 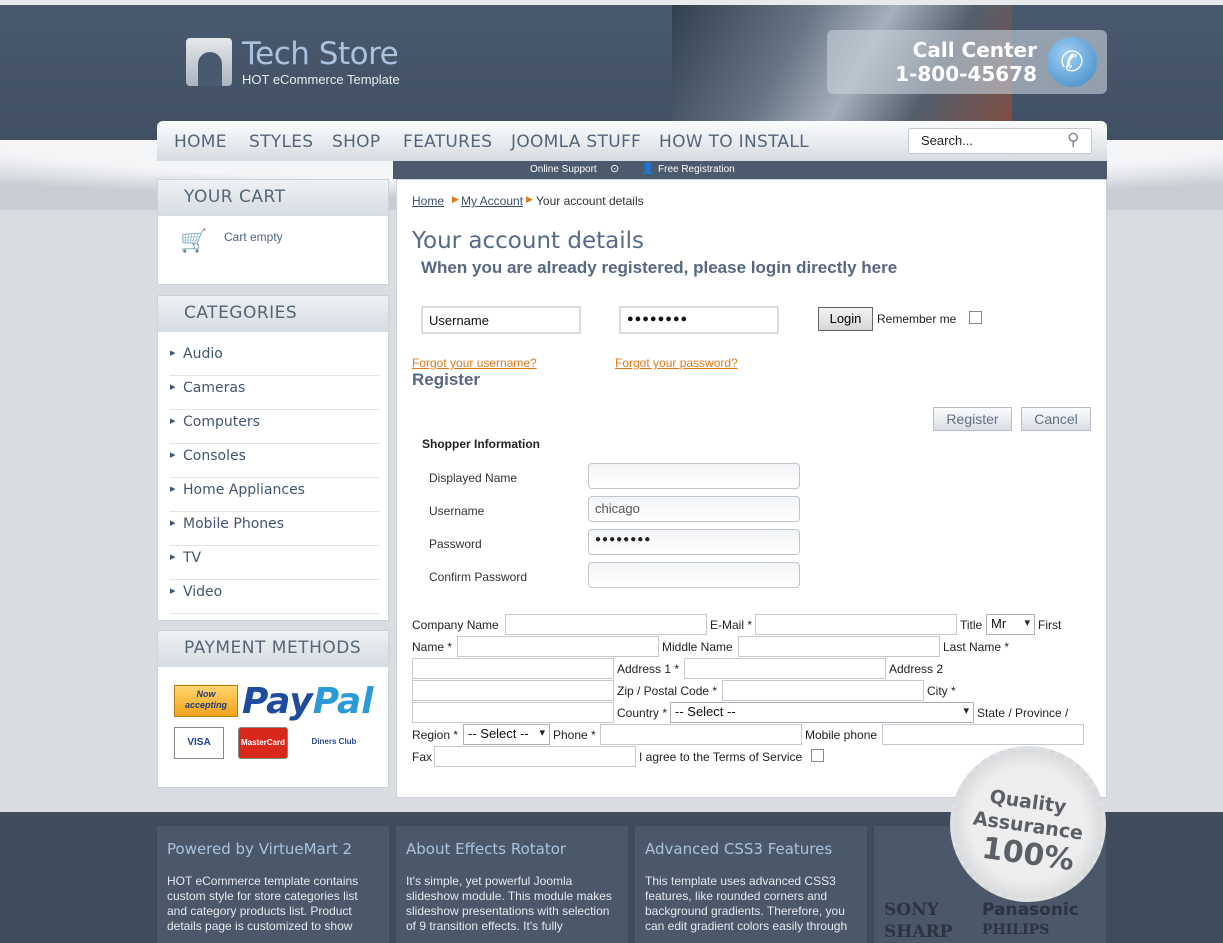 I want to click on middle-name-label: Middle Name, so click(x=697, y=647).